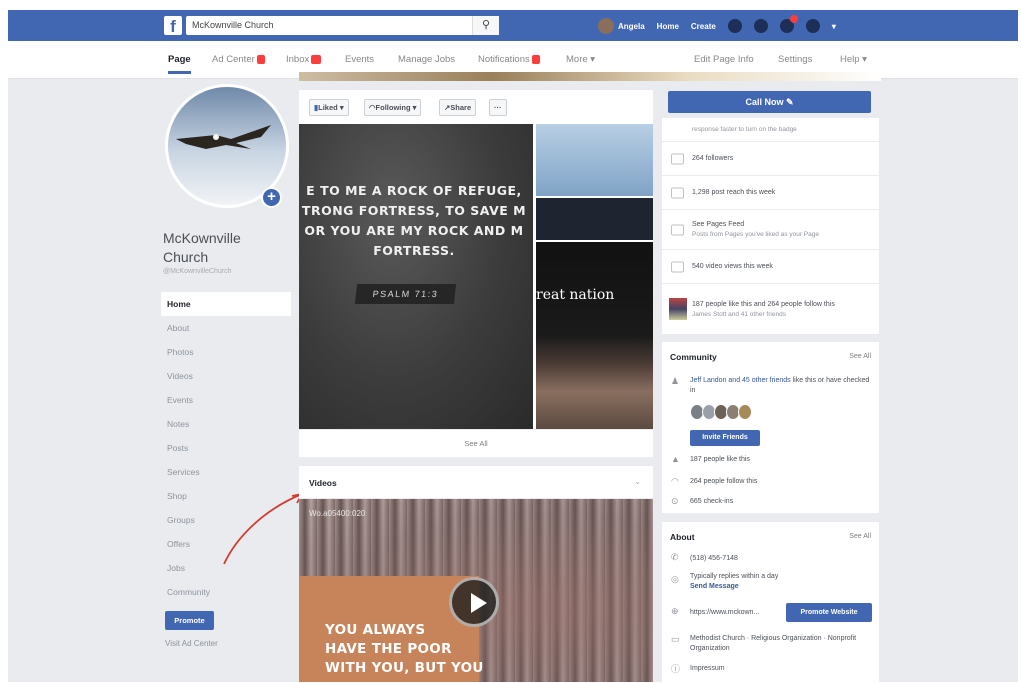 This screenshot has height=683, width=1021. Describe the element at coordinates (829, 612) in the screenshot. I see `promote-website-button: Promote Website` at that location.